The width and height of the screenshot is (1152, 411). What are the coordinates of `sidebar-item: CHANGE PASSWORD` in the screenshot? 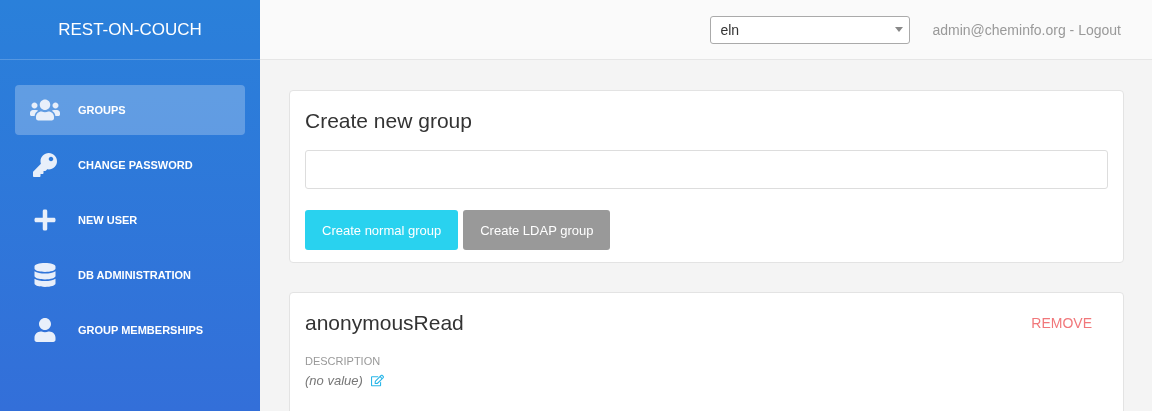 It's located at (130, 165).